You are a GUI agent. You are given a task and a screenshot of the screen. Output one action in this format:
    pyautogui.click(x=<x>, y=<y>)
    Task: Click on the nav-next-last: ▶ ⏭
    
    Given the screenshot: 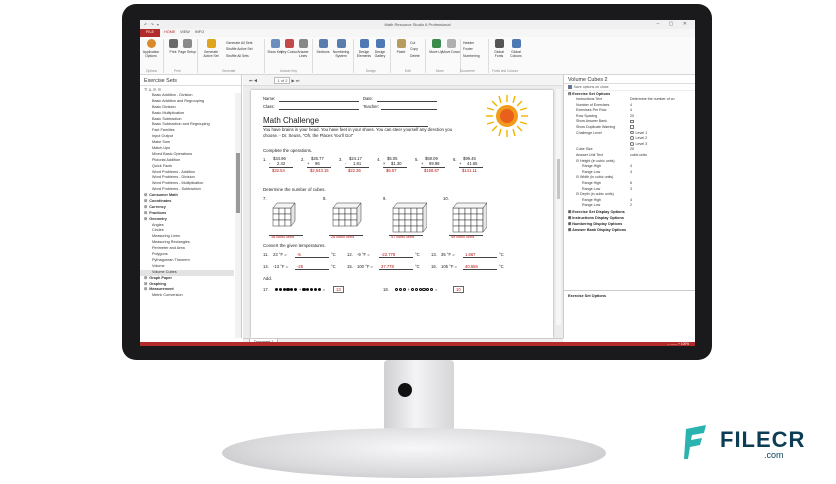 What is the action you would take?
    pyautogui.click(x=296, y=80)
    